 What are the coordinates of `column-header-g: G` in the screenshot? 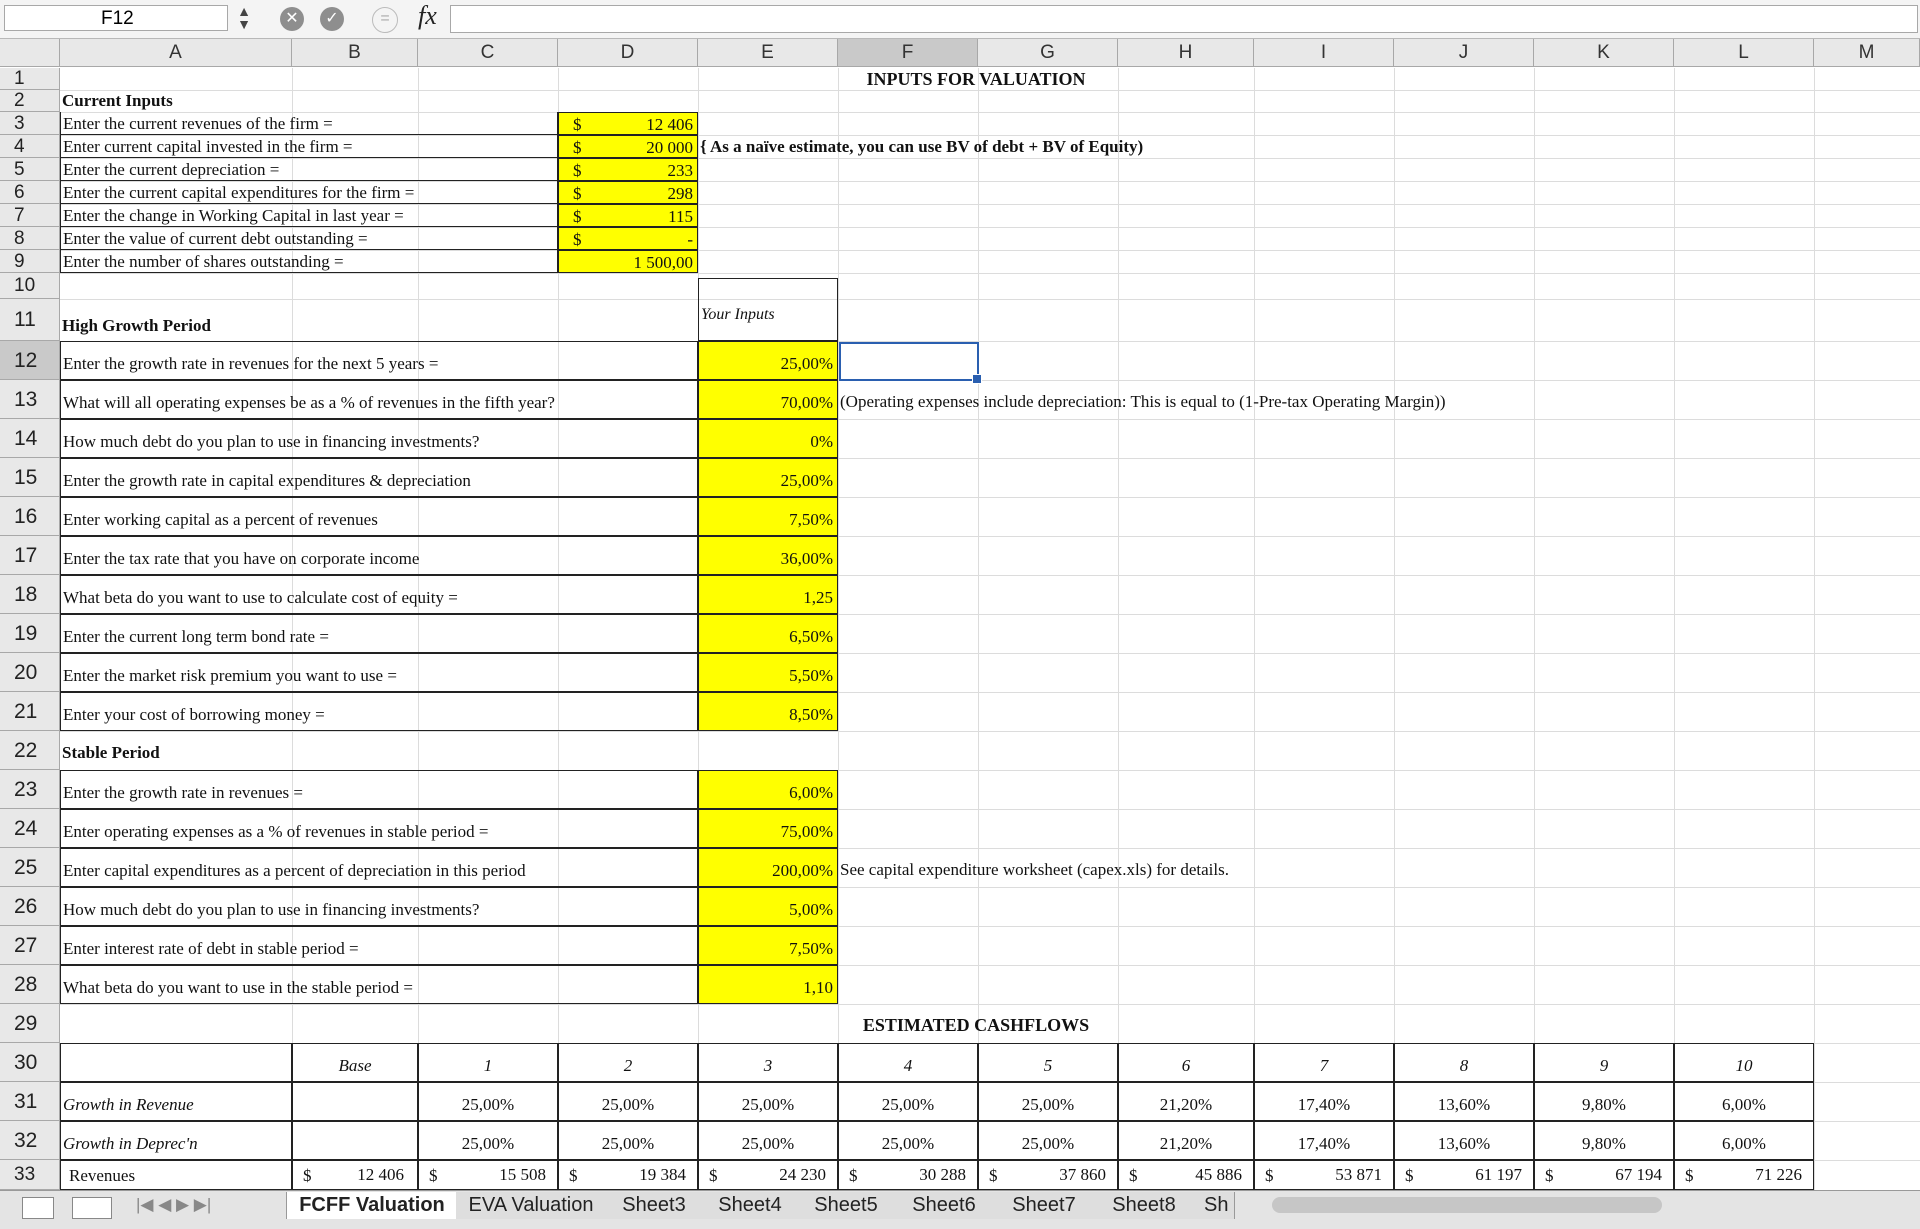 It's located at (1048, 53).